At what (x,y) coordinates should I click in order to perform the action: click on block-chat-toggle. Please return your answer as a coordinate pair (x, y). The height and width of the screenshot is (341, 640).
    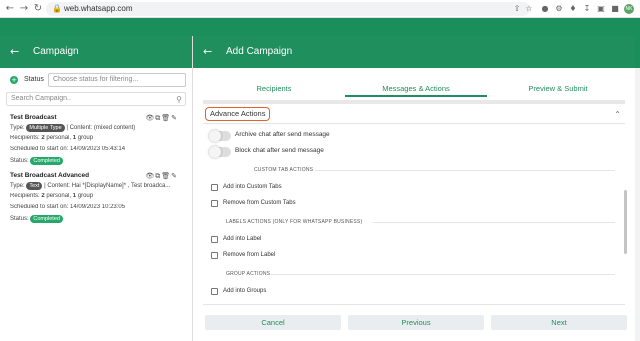
    Looking at the image, I should click on (220, 152).